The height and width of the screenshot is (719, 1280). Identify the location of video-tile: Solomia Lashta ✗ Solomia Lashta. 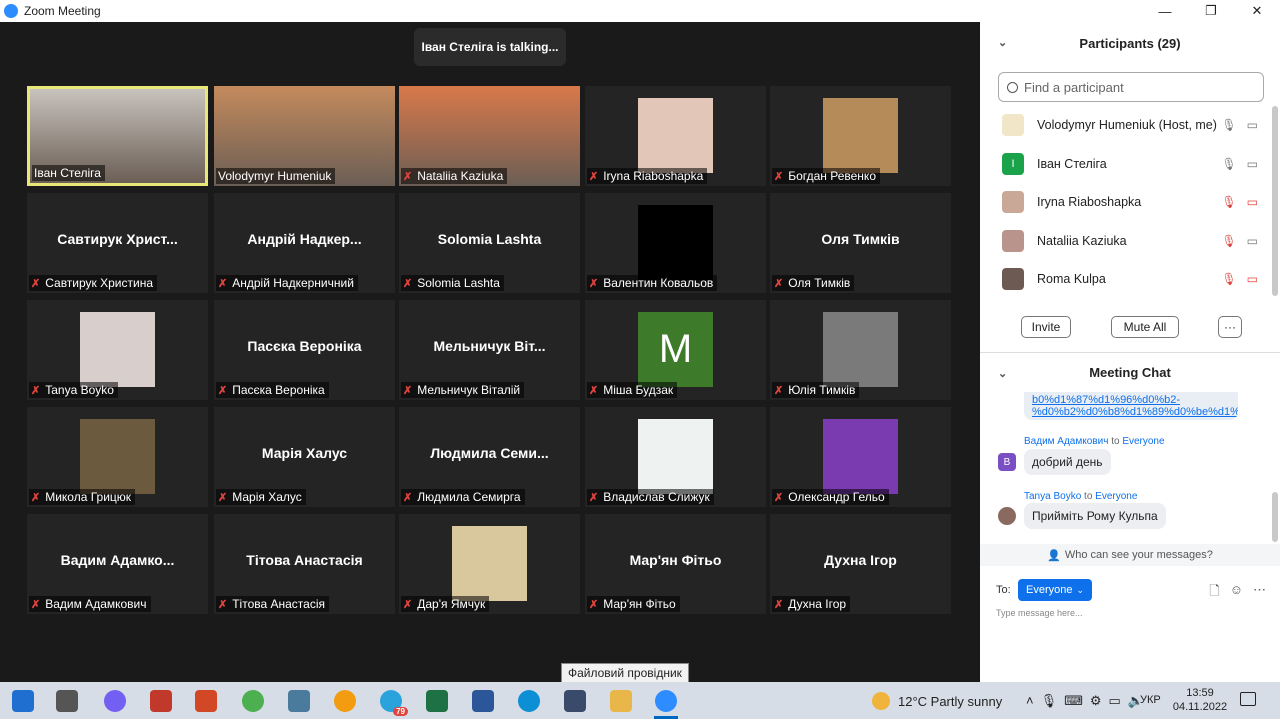
(489, 243).